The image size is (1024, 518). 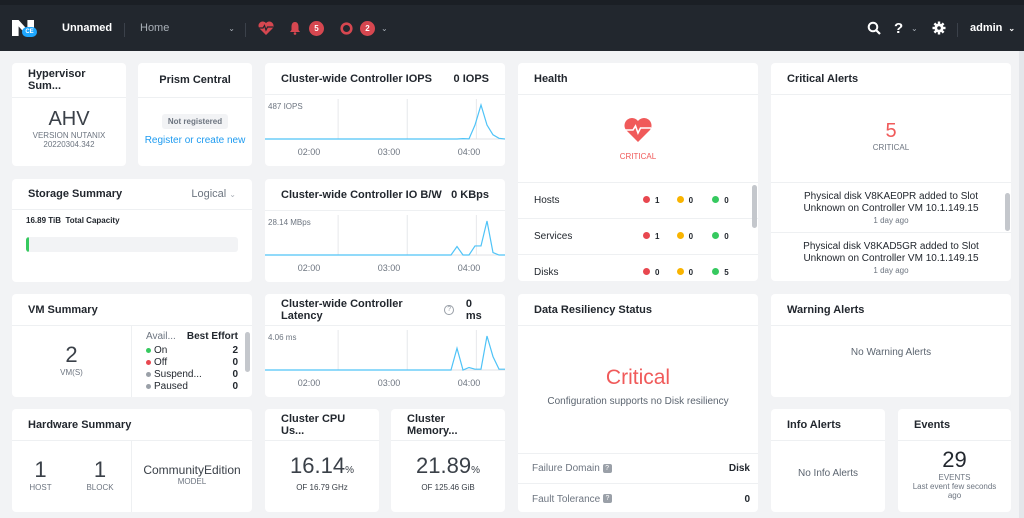 What do you see at coordinates (828, 473) in the screenshot?
I see `empty-message: No Info Alerts` at bounding box center [828, 473].